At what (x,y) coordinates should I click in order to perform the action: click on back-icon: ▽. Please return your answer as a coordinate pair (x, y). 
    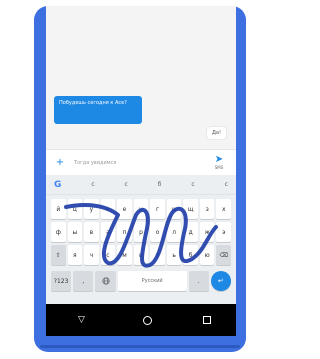
    Looking at the image, I should click on (82, 320).